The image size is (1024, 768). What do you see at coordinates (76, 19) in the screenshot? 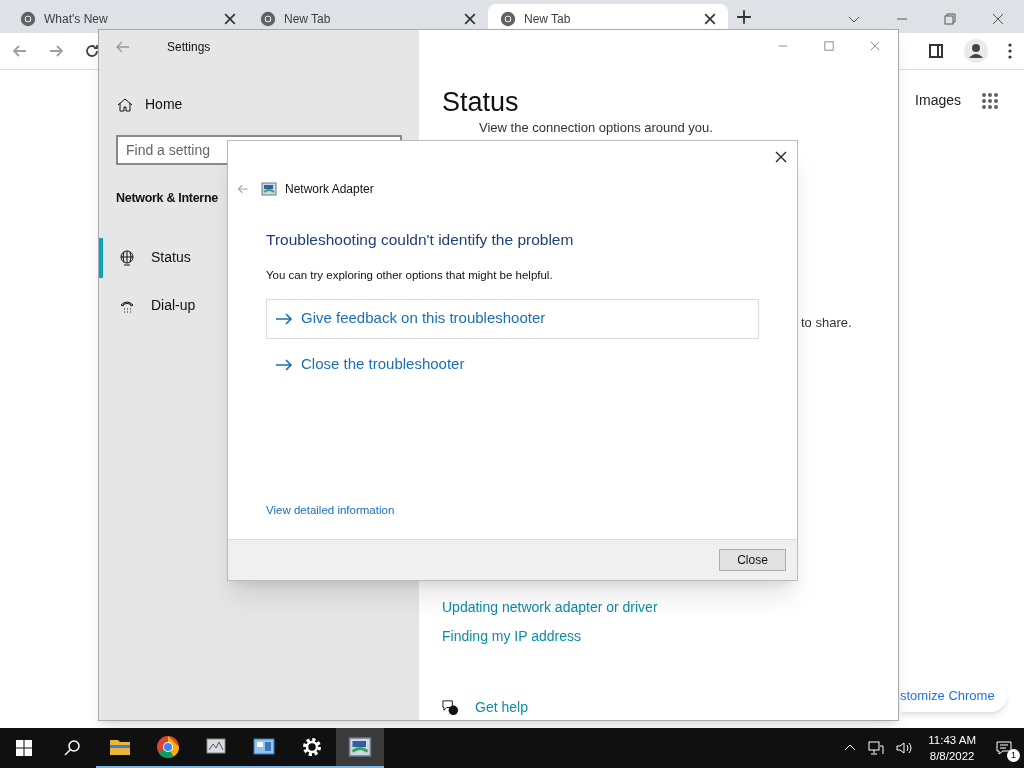
I see `tab-title: What's New` at bounding box center [76, 19].